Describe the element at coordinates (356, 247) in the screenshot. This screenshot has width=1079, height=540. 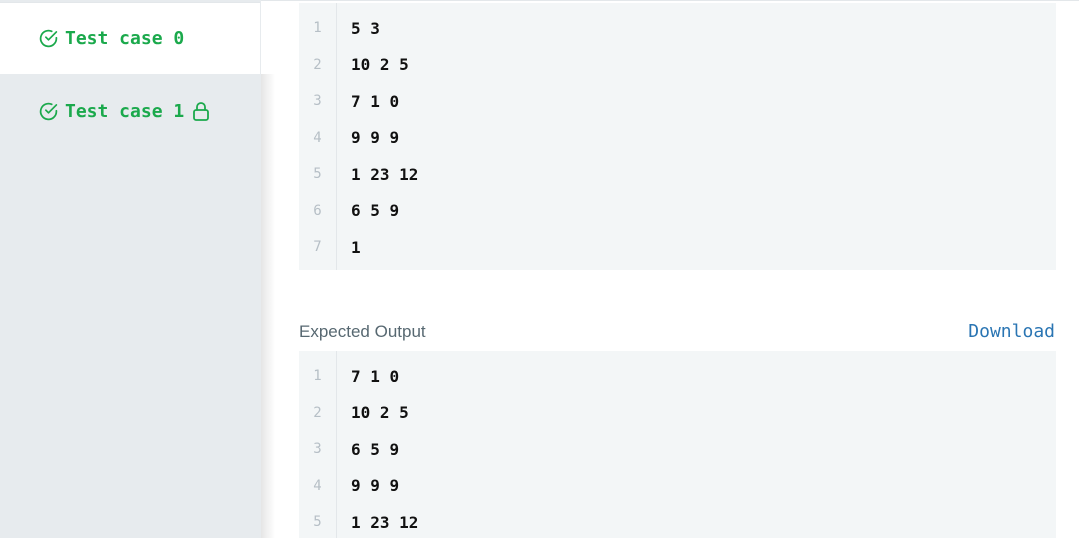
I see `code-text: 1` at that location.